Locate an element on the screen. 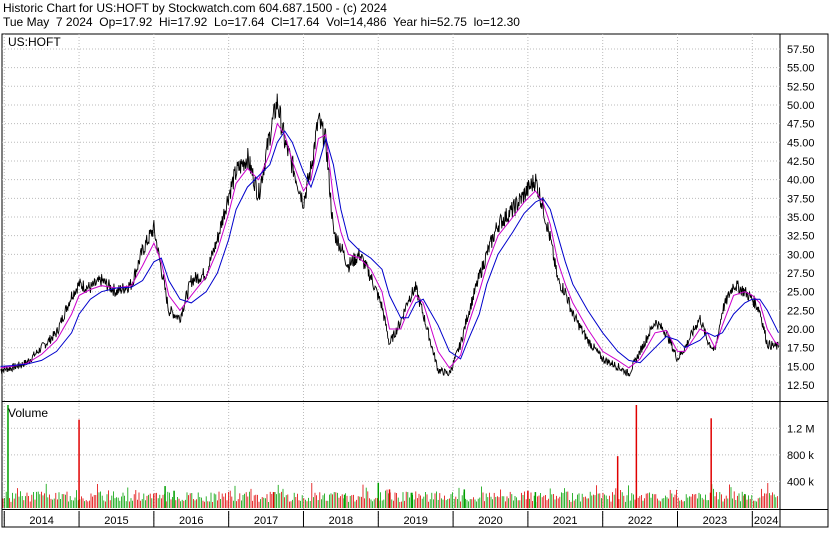 The height and width of the screenshot is (543, 830). volume-tick-label: 400 k is located at coordinates (800, 482).